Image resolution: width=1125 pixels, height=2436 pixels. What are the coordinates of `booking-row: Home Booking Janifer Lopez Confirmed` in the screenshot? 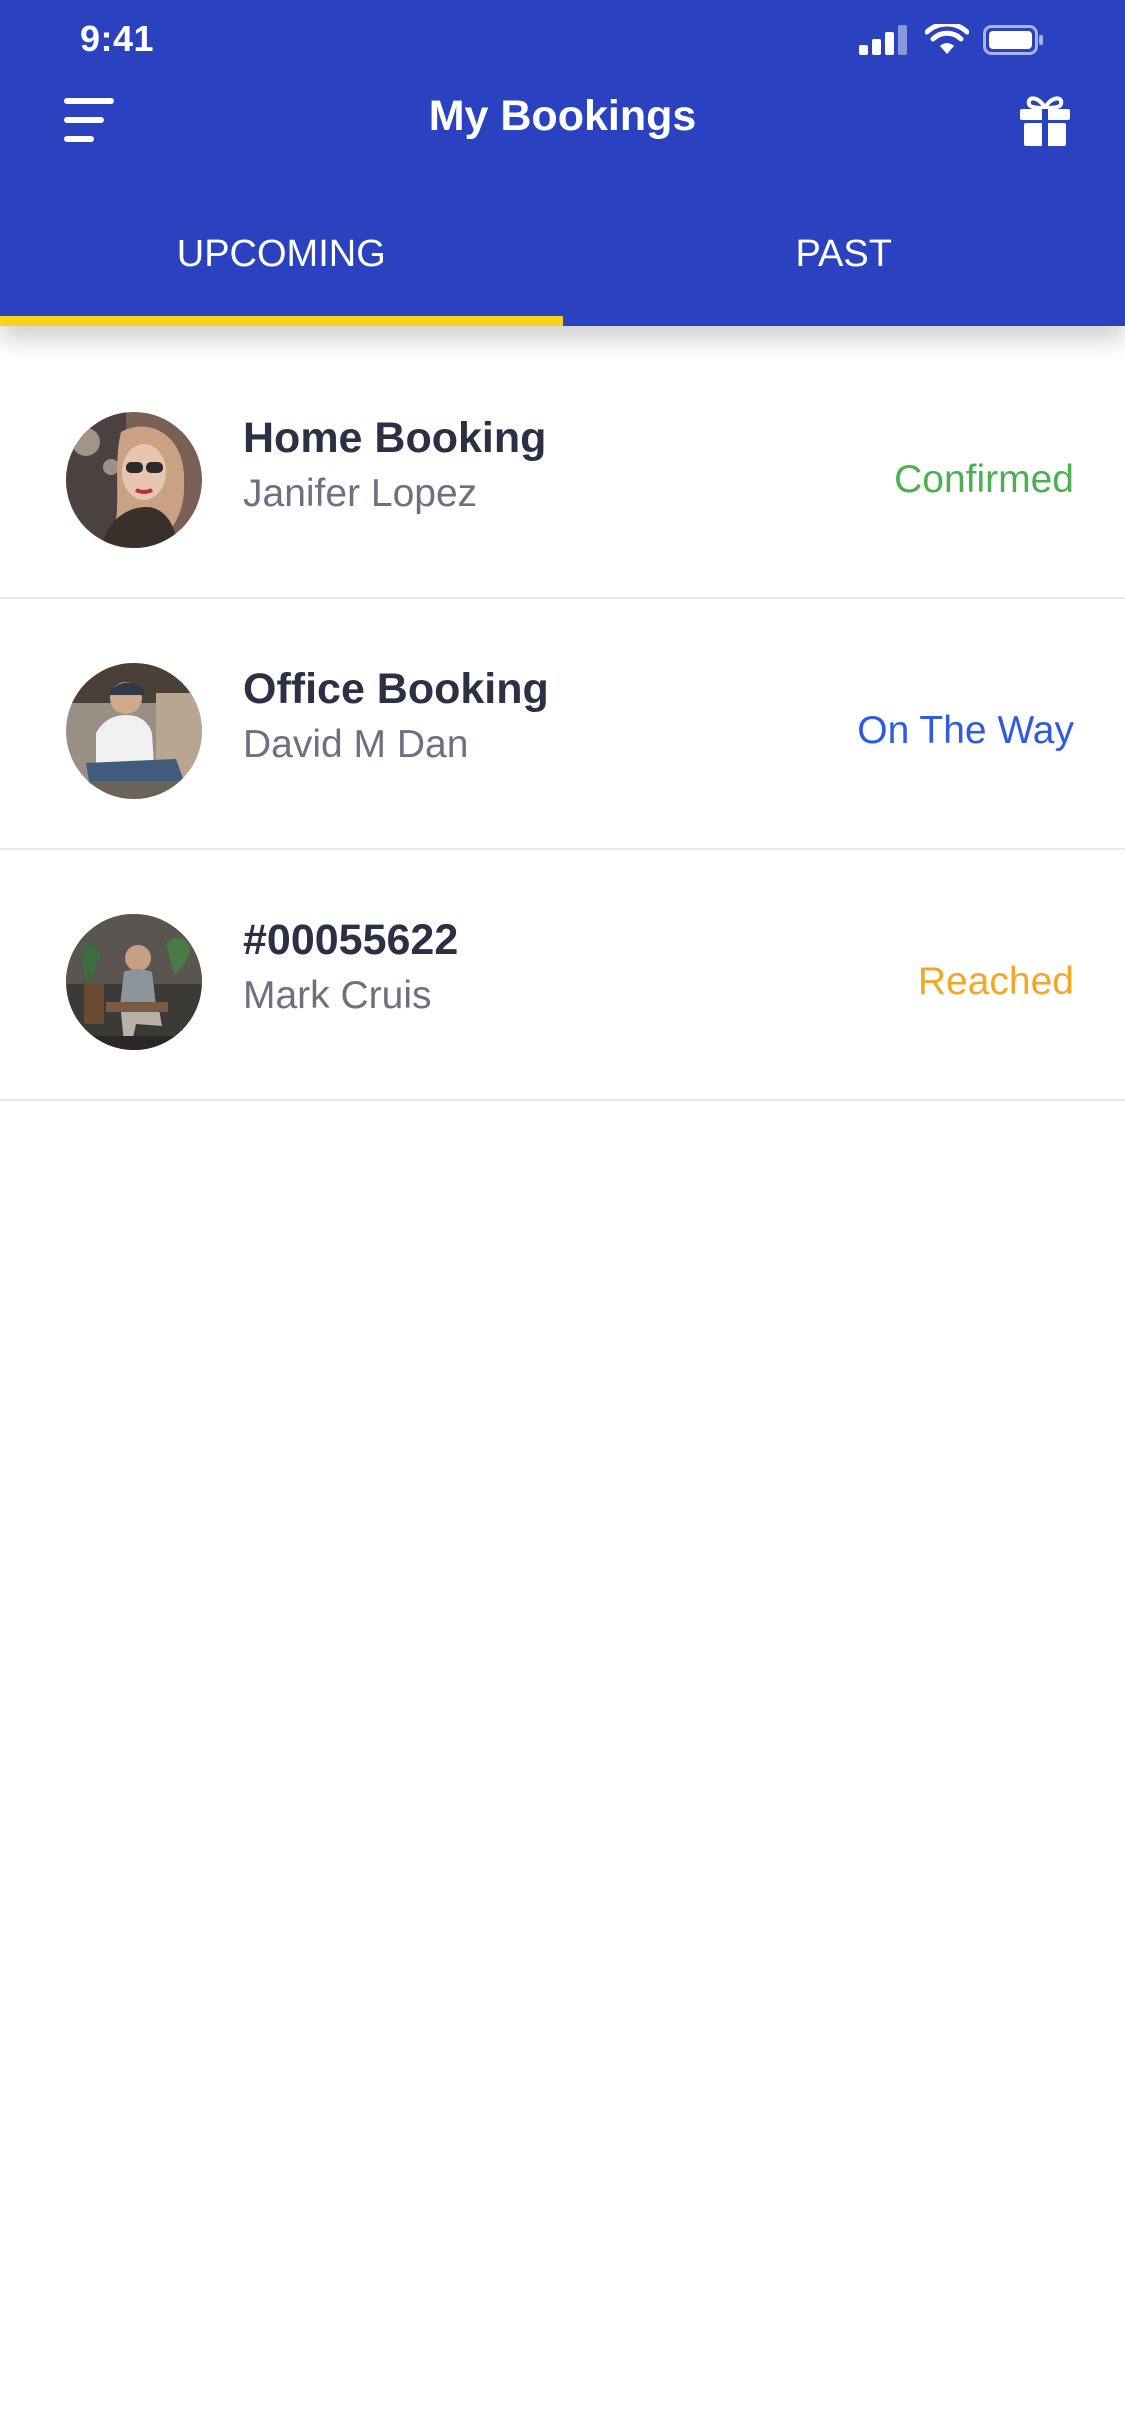 It's located at (562, 473).